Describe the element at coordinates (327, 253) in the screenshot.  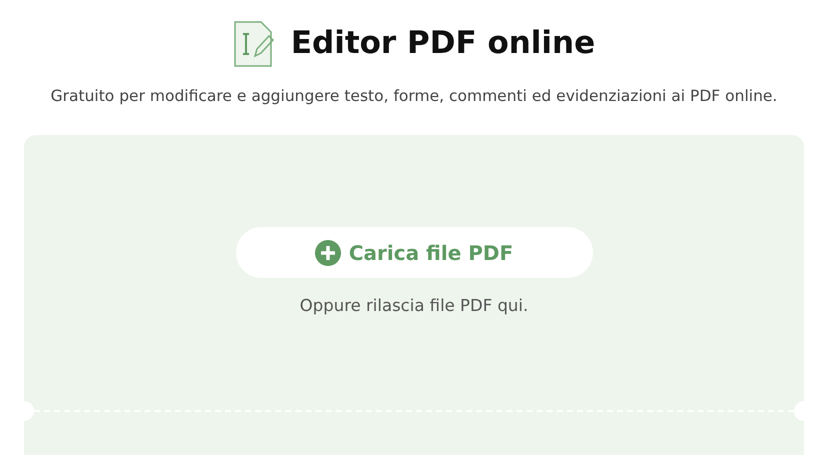
I see `plus-circle-icon` at that location.